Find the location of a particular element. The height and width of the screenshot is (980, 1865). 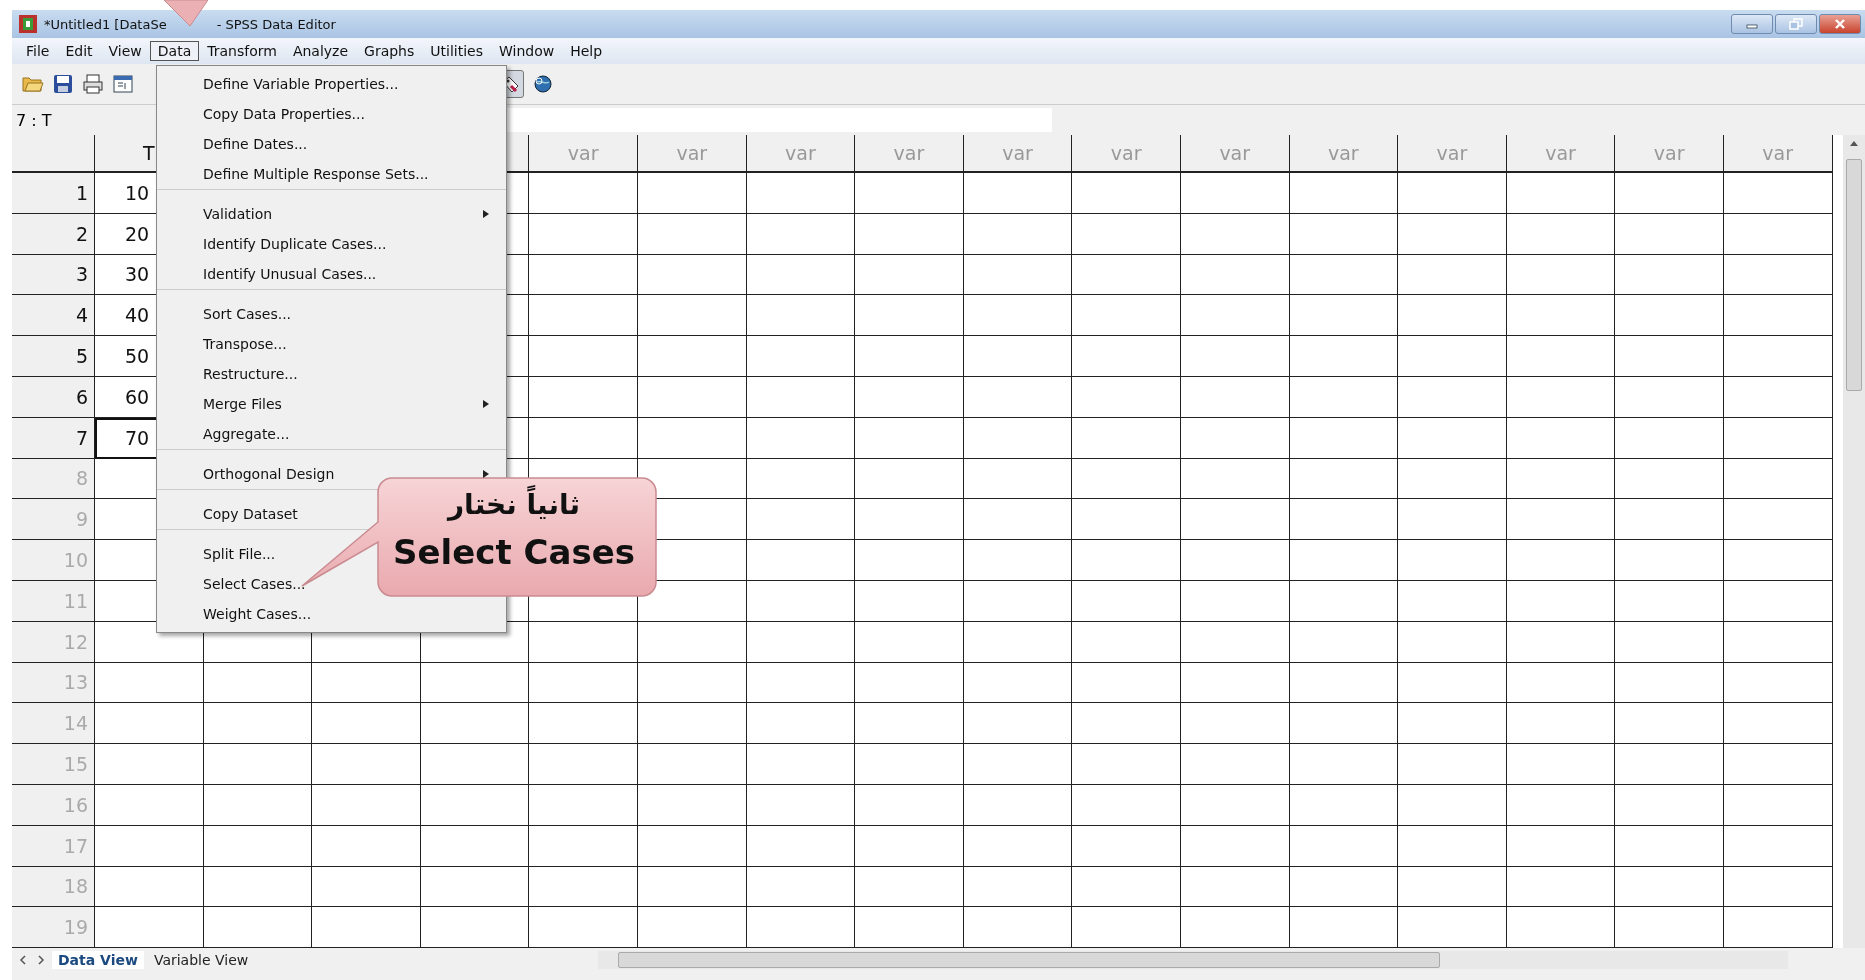

scrollbar-thumb is located at coordinates (1854, 275).